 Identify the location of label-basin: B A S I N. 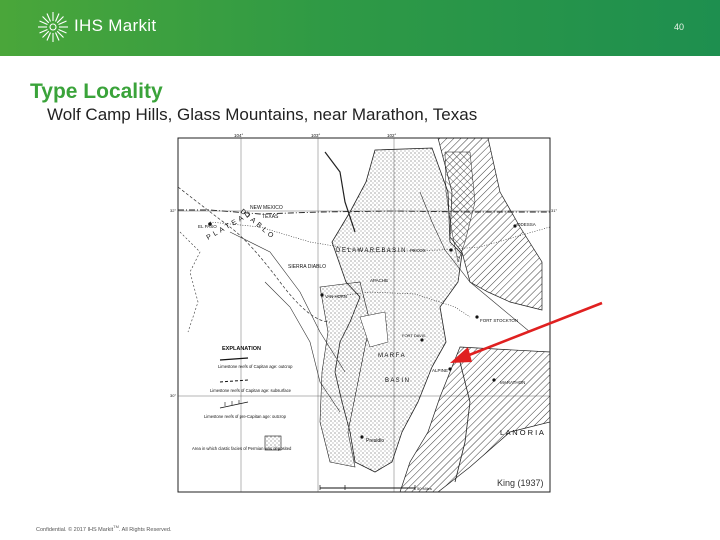
(397, 381).